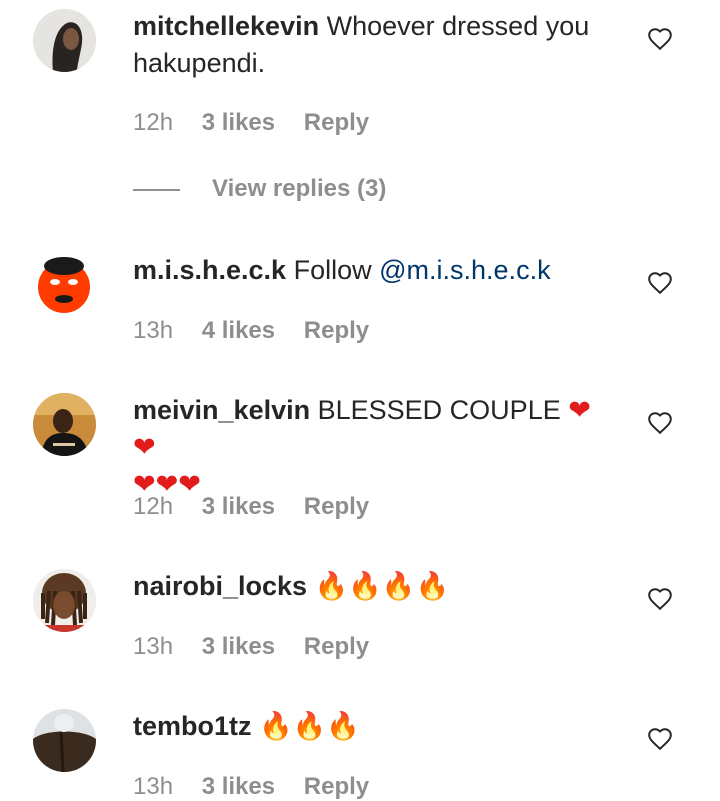 Image resolution: width=720 pixels, height=801 pixels. Describe the element at coordinates (439, 410) in the screenshot. I see `comment-text: BLESSED COUPLE` at that location.